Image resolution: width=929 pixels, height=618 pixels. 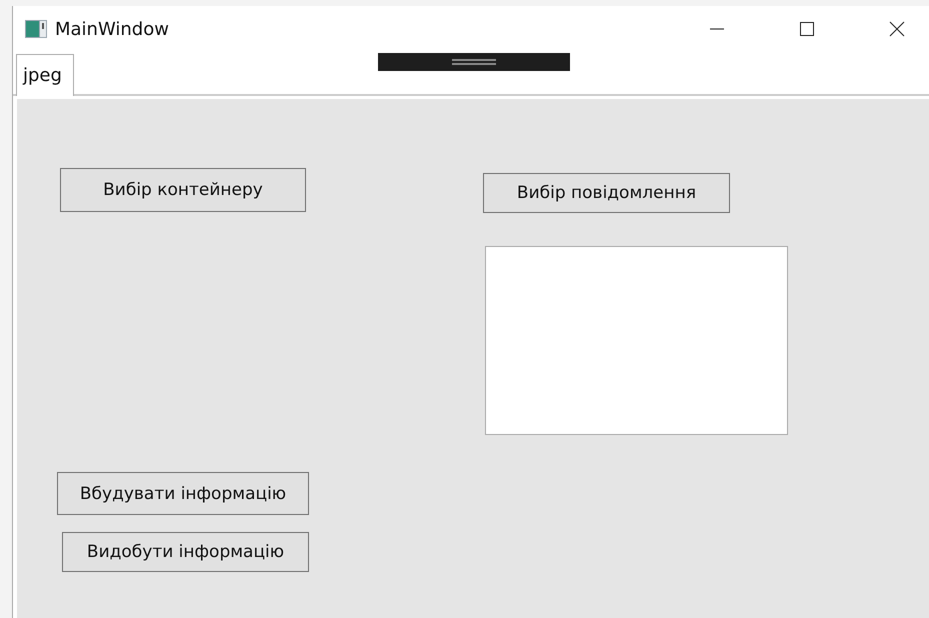 What do you see at coordinates (807, 29) in the screenshot?
I see `maximize-icon` at bounding box center [807, 29].